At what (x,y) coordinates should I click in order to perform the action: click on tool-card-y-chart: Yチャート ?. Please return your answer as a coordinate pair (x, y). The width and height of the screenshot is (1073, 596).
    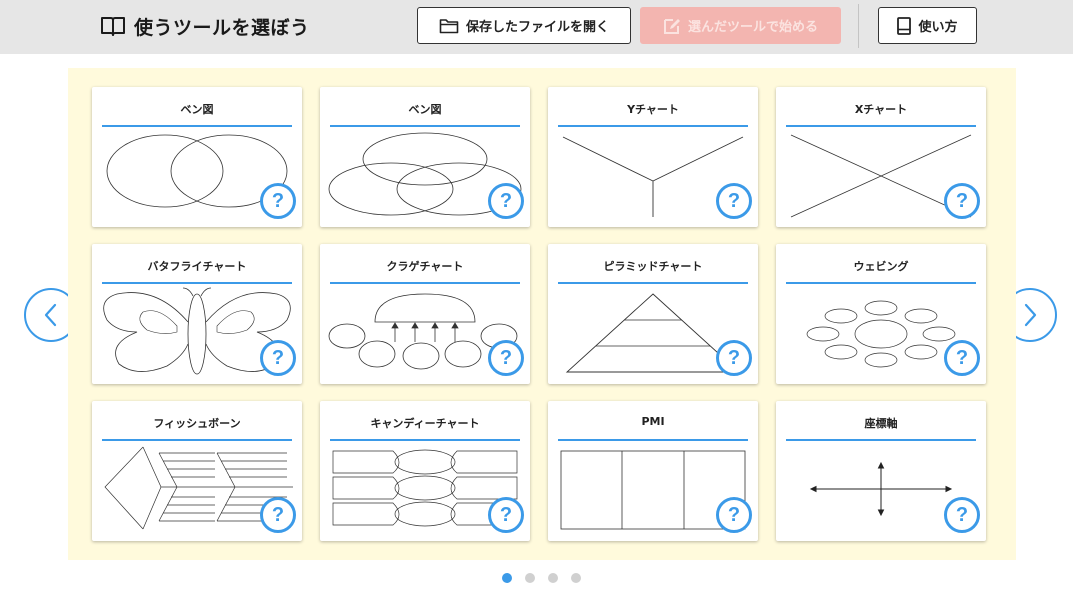
    Looking at the image, I should click on (653, 157).